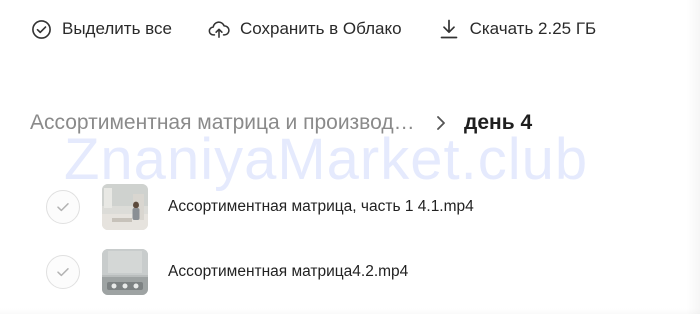 The width and height of the screenshot is (700, 314). What do you see at coordinates (117, 28) in the screenshot?
I see `select-all-label: Выделить все` at bounding box center [117, 28].